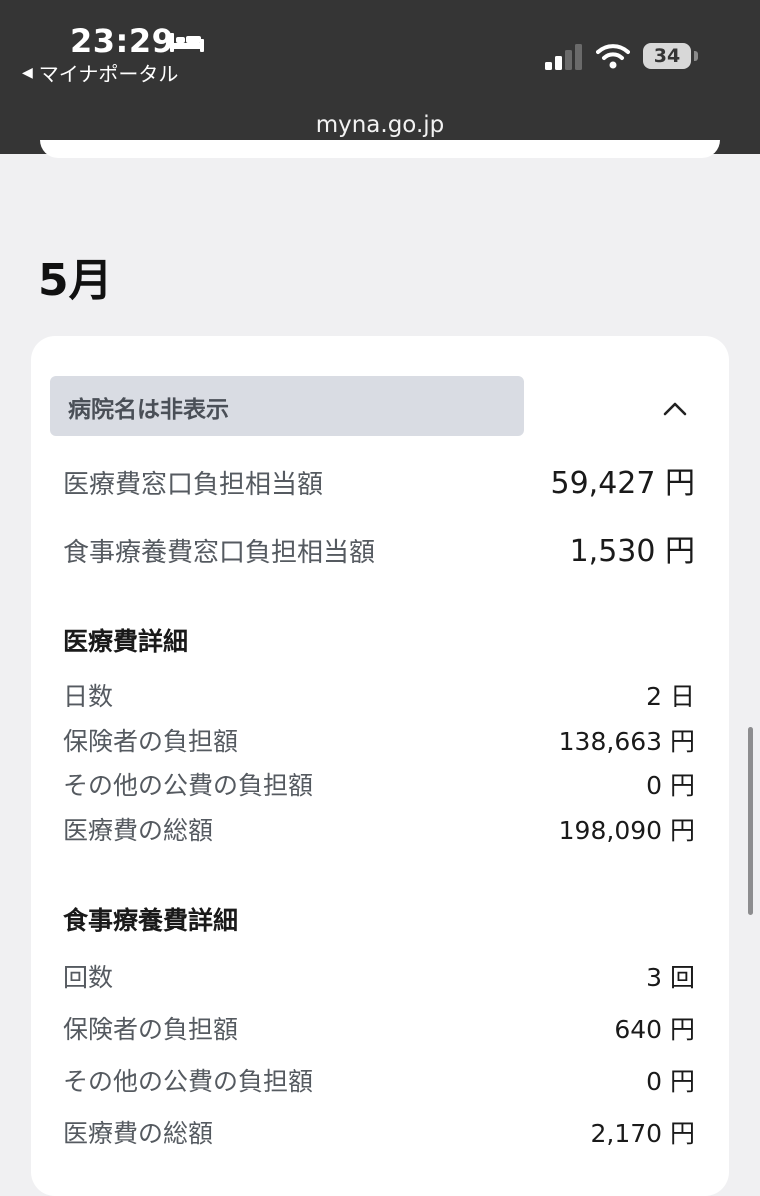 The height and width of the screenshot is (1196, 760). I want to click on summary-value: 1,530 円, so click(632, 551).